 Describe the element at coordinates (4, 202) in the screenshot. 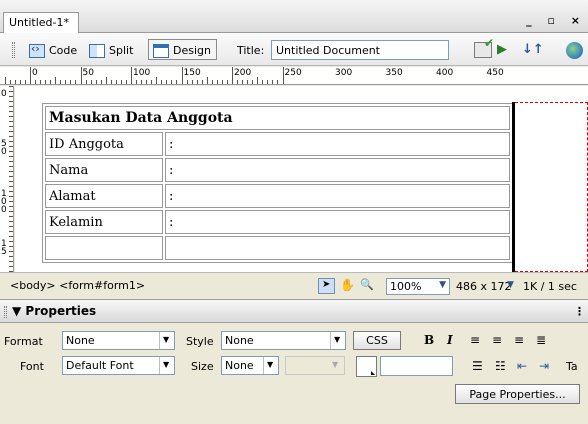

I see `ruler-label: 1 0 0` at that location.